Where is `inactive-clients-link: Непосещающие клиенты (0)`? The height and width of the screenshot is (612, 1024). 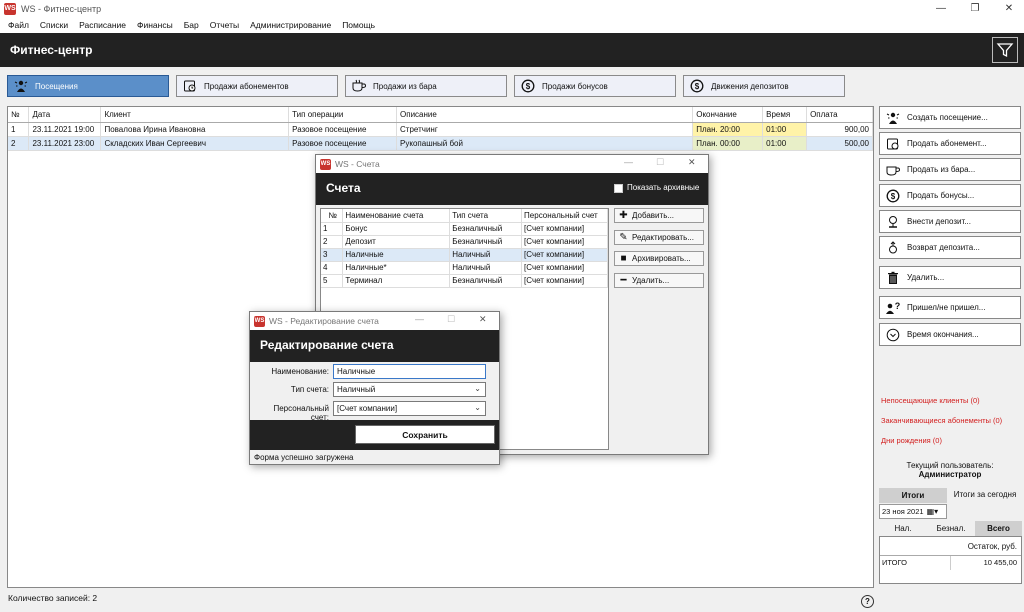
inactive-clients-link: Непосещающие клиенты (0) is located at coordinates (930, 400).